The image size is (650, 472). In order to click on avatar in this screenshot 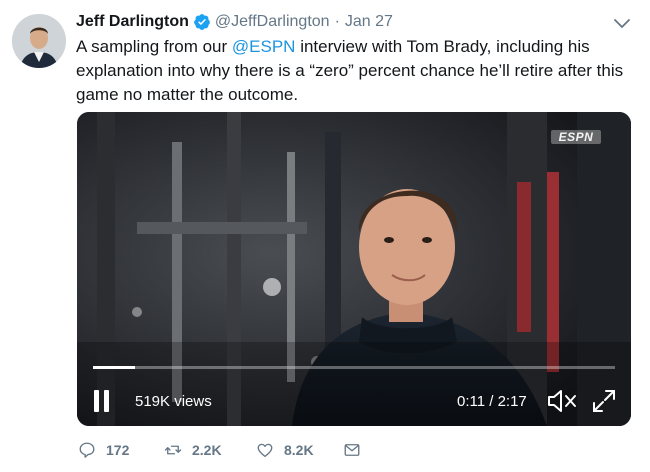, I will do `click(39, 41)`.